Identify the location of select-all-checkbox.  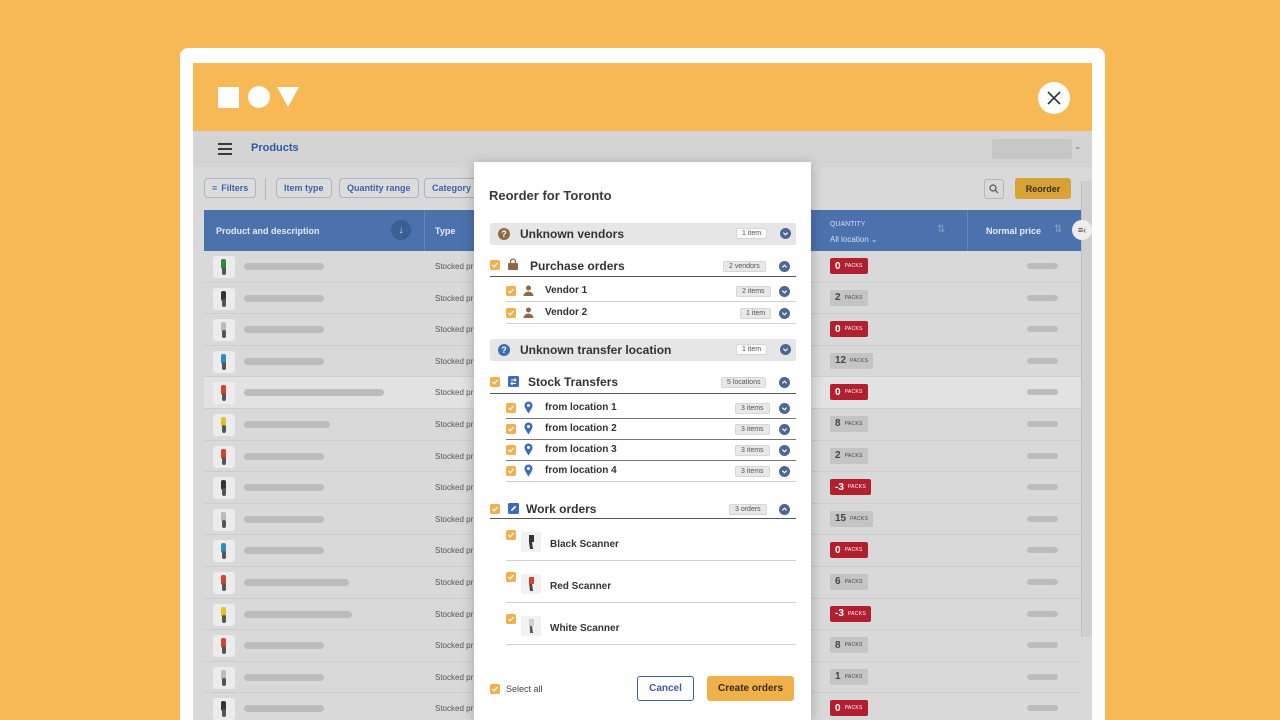
(495, 689).